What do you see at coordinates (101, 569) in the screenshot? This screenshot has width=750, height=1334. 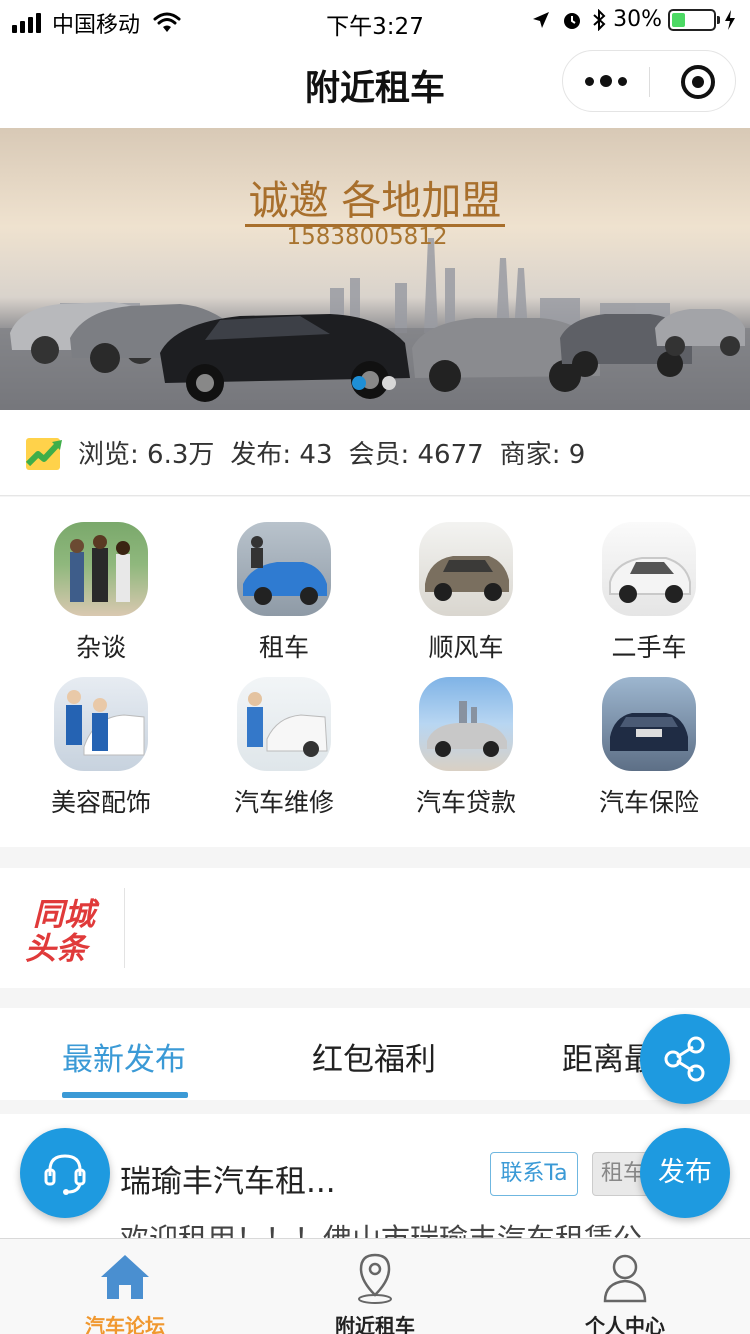 I see `people-photo-icon` at bounding box center [101, 569].